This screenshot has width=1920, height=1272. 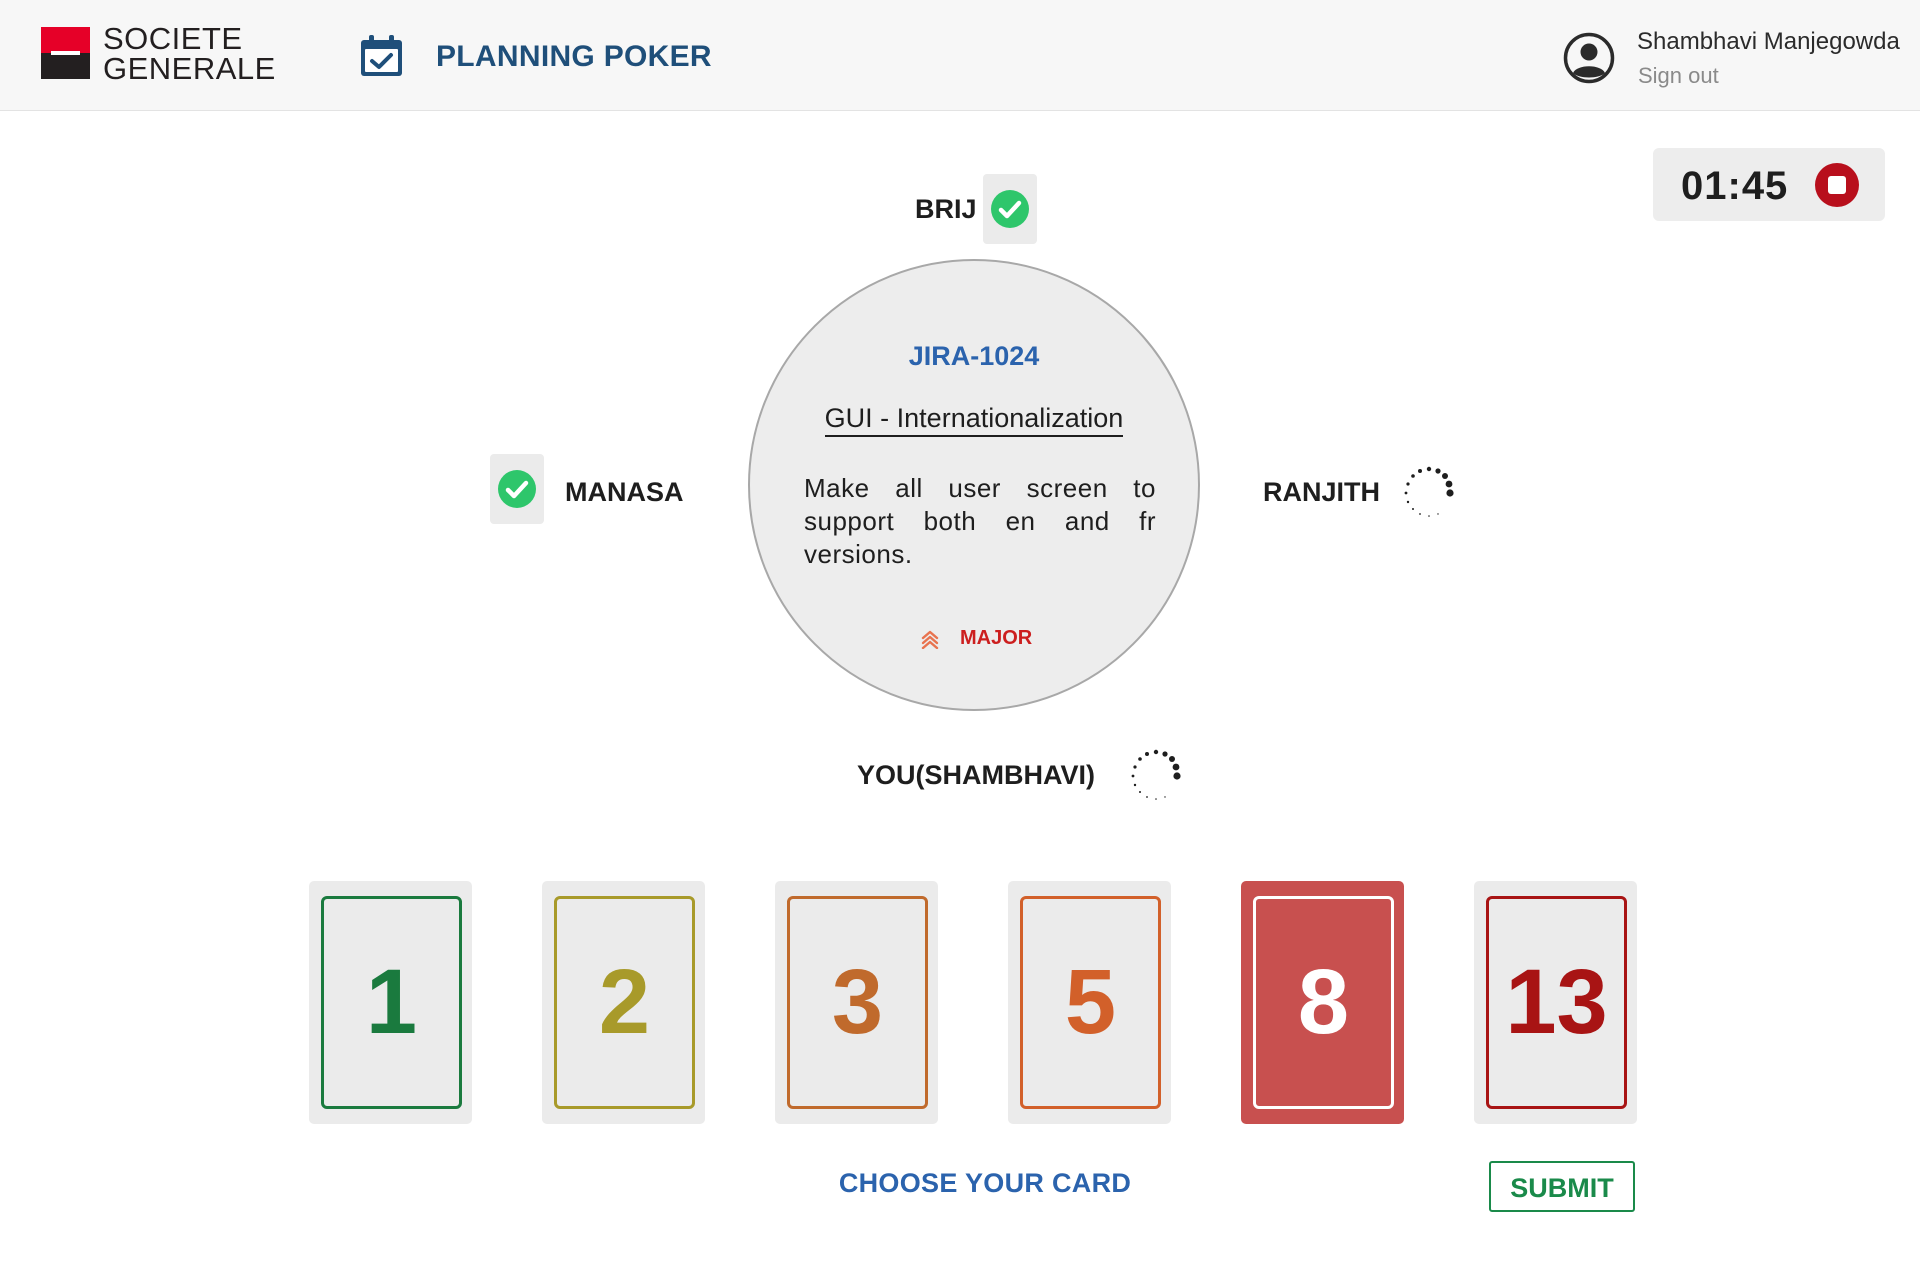 I want to click on ticket-priority: MAJOR, so click(x=996, y=638).